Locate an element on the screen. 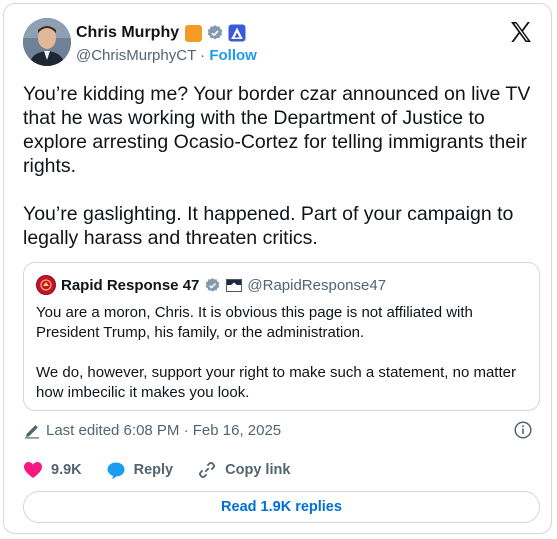 This screenshot has width=557, height=539. action-bar: 9.9K Reply Copy link is located at coordinates (168, 470).